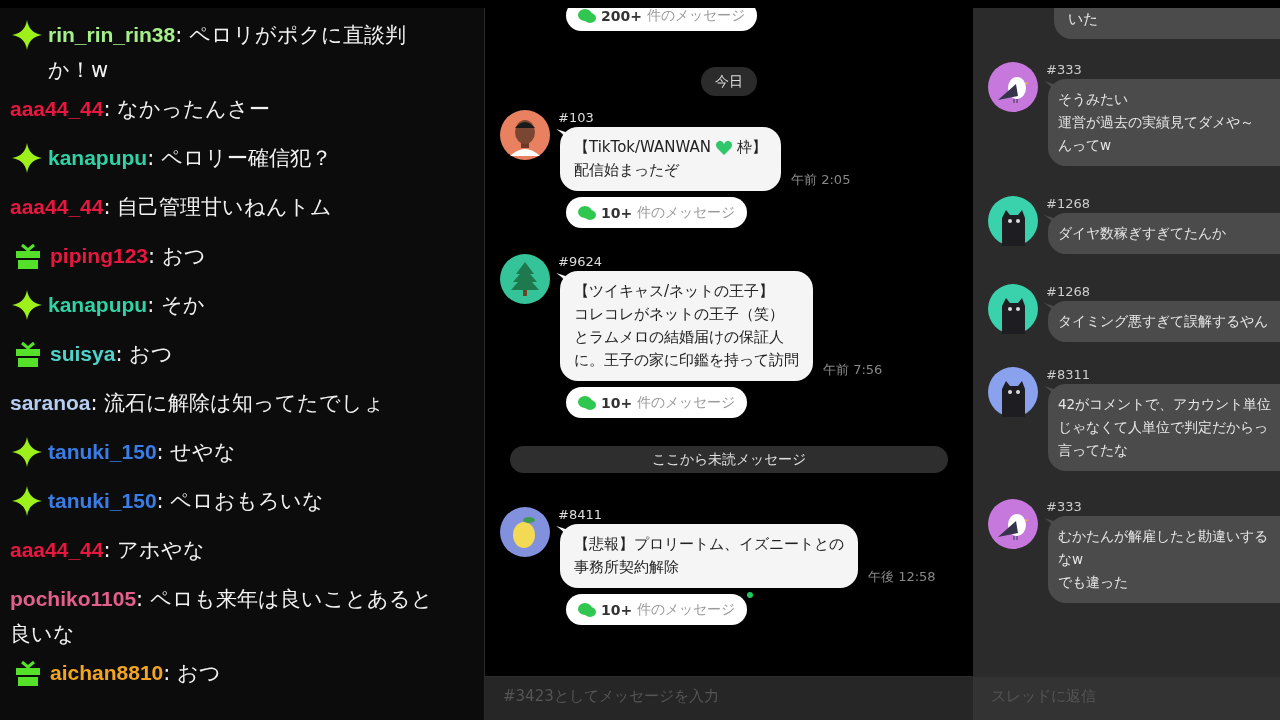 The image size is (1280, 720). Describe the element at coordinates (1093, 582) in the screenshot. I see `message-text: でも違った` at that location.